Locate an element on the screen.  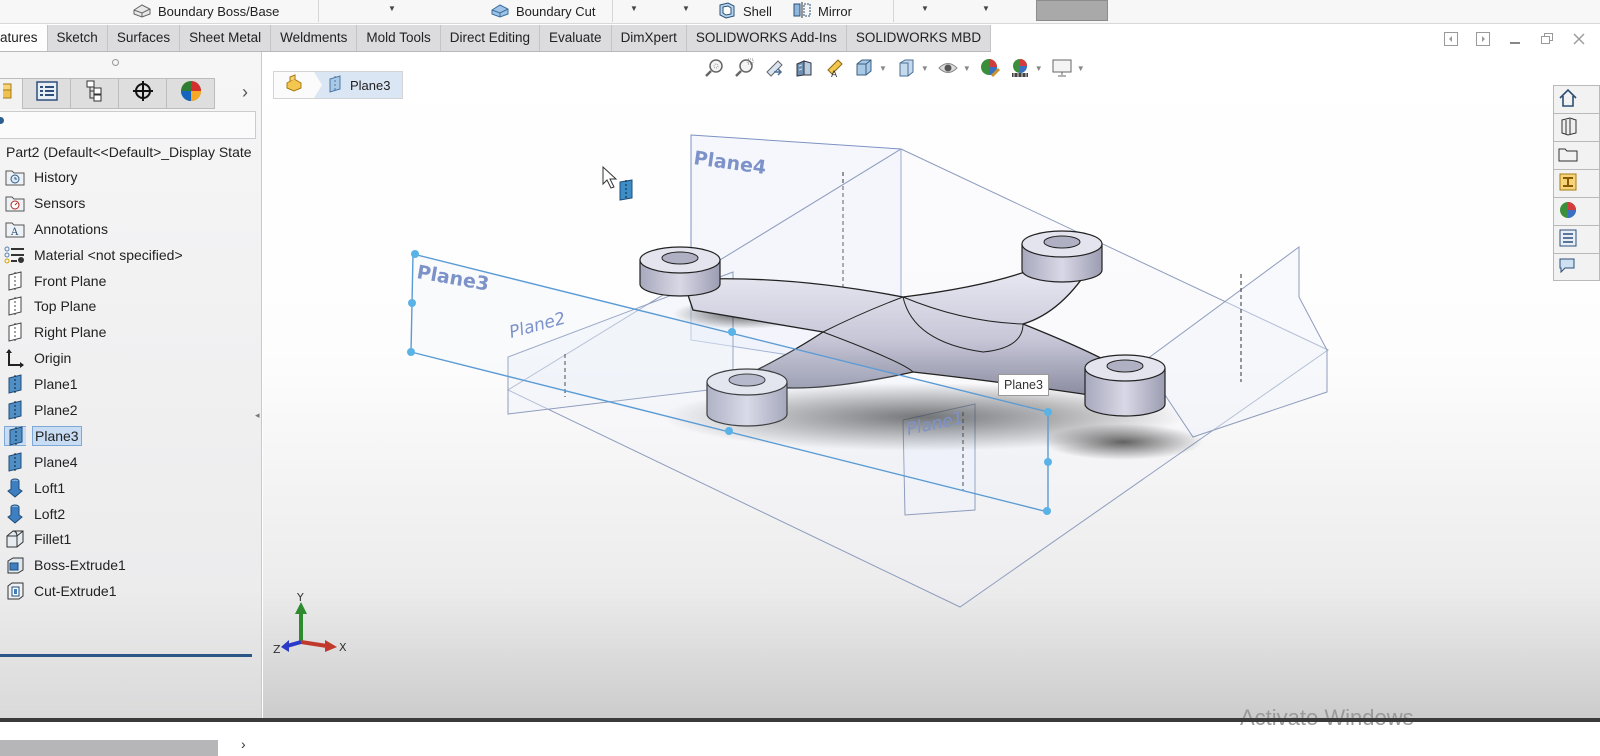
tree-node-cut-extrude1: Cut-Extrude1 is located at coordinates (131, 591).